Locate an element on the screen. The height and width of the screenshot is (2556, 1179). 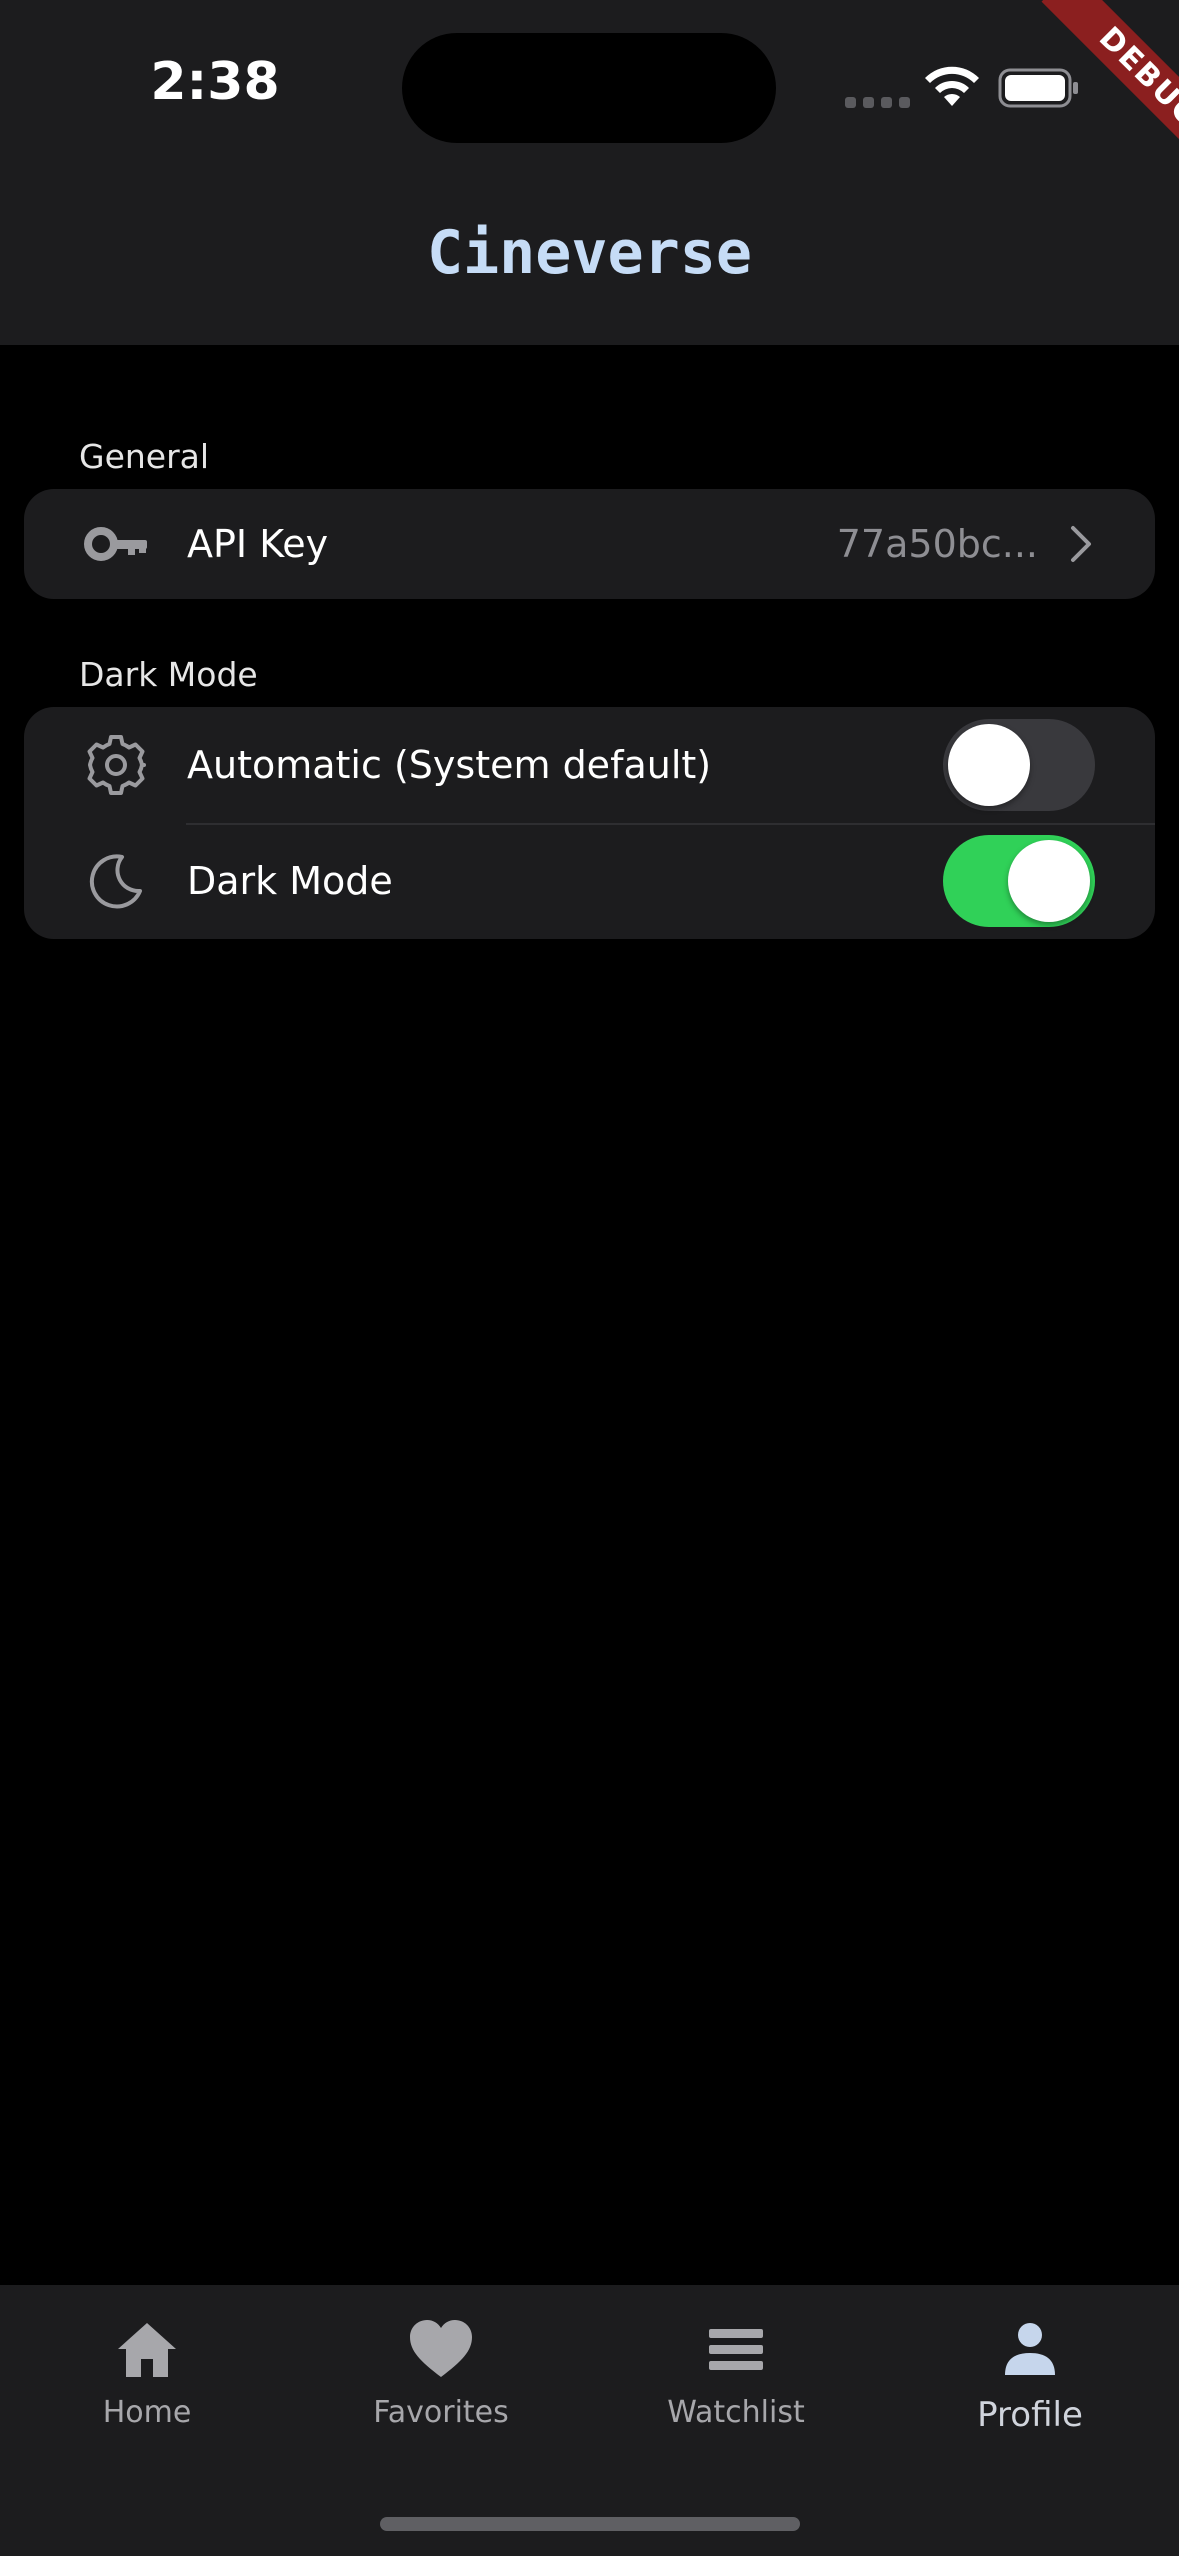
person-icon is located at coordinates (1030, 2349).